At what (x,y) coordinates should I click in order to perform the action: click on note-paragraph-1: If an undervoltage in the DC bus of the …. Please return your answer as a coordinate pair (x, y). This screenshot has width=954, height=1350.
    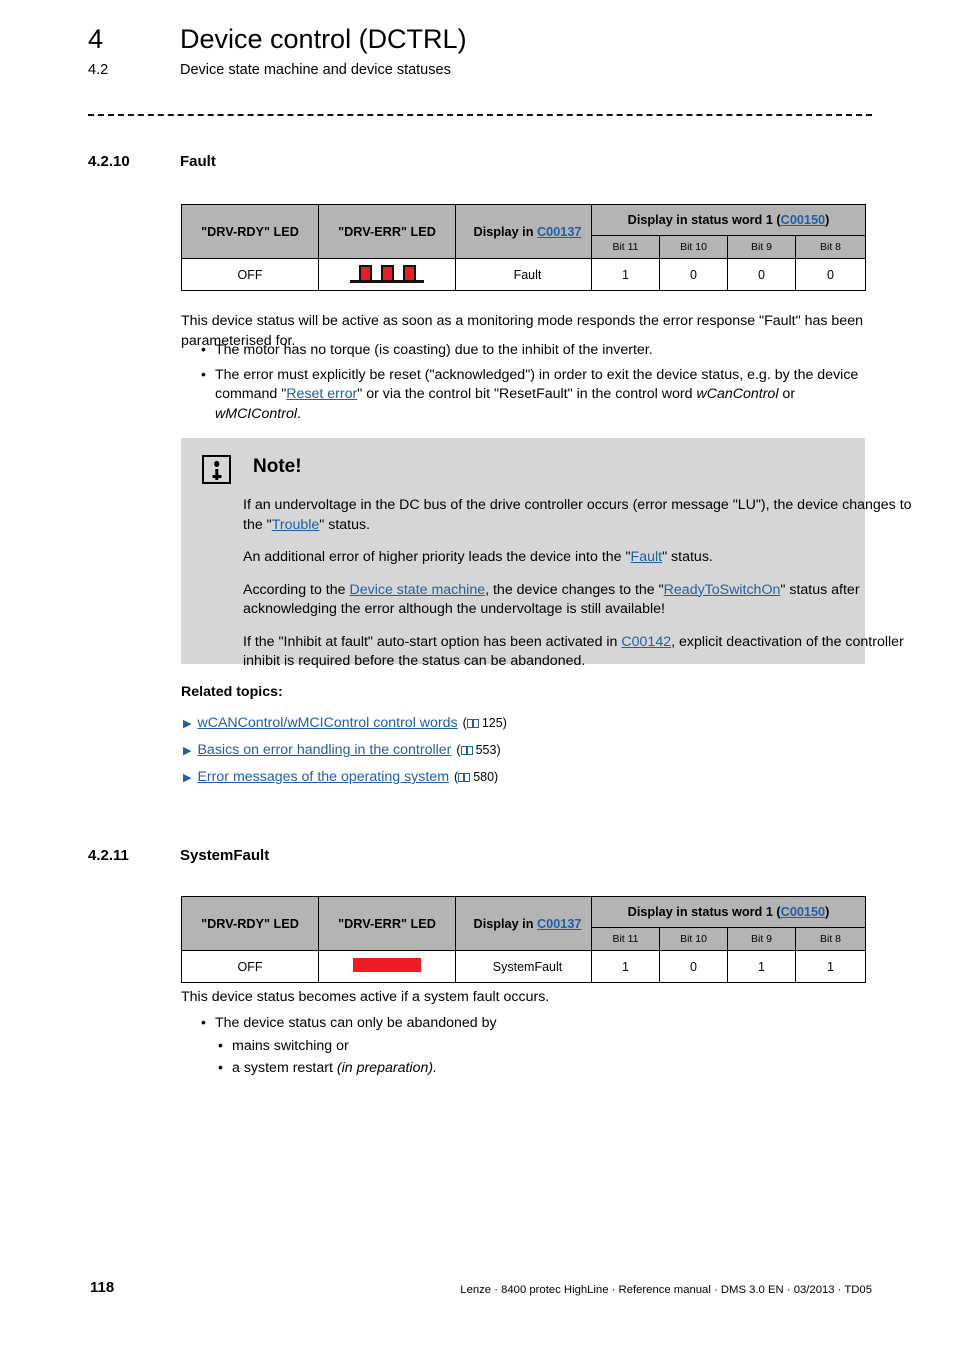
    Looking at the image, I should click on (587, 515).